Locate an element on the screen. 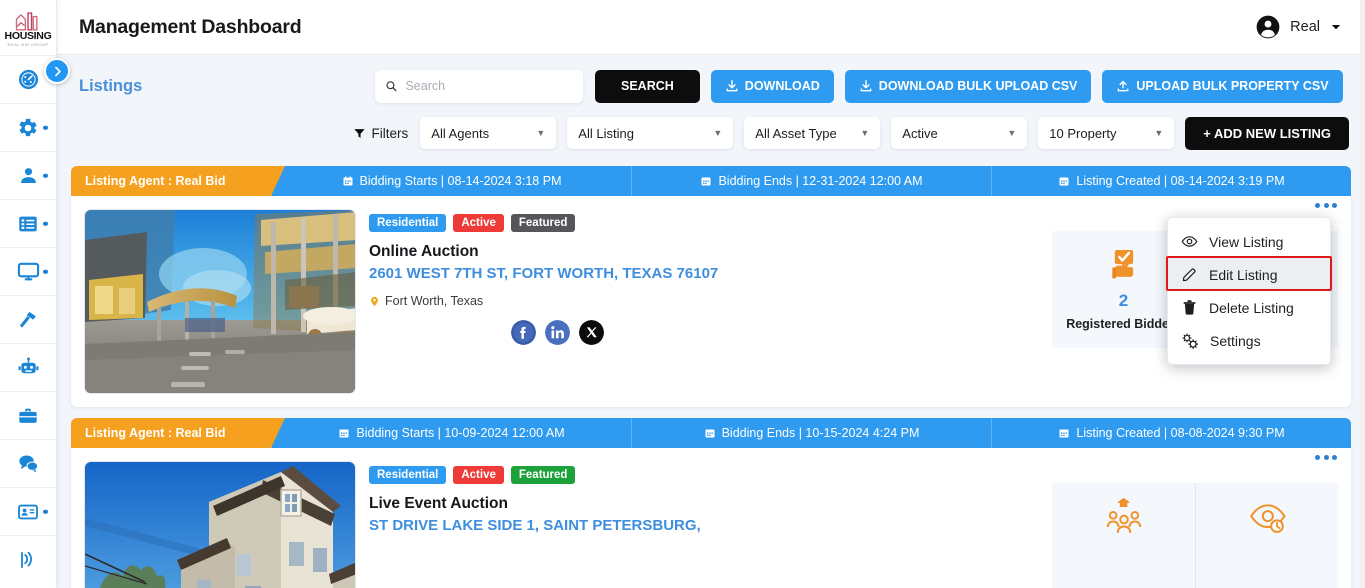  facebook-icon is located at coordinates (523, 332).